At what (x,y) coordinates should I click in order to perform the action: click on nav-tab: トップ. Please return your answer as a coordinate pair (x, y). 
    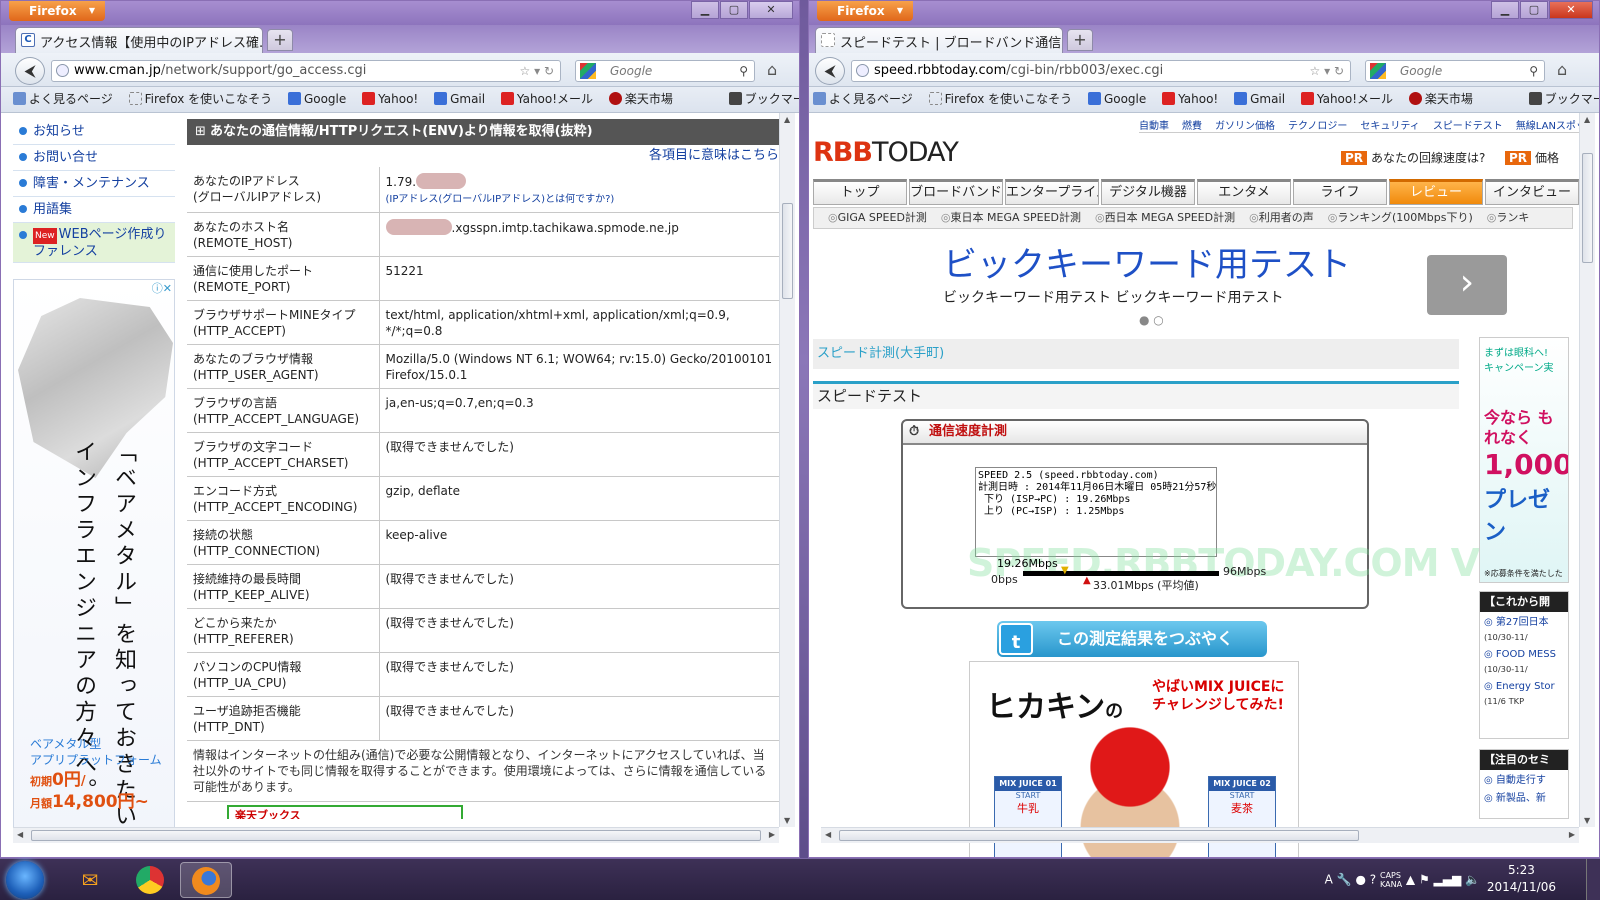
    Looking at the image, I should click on (860, 192).